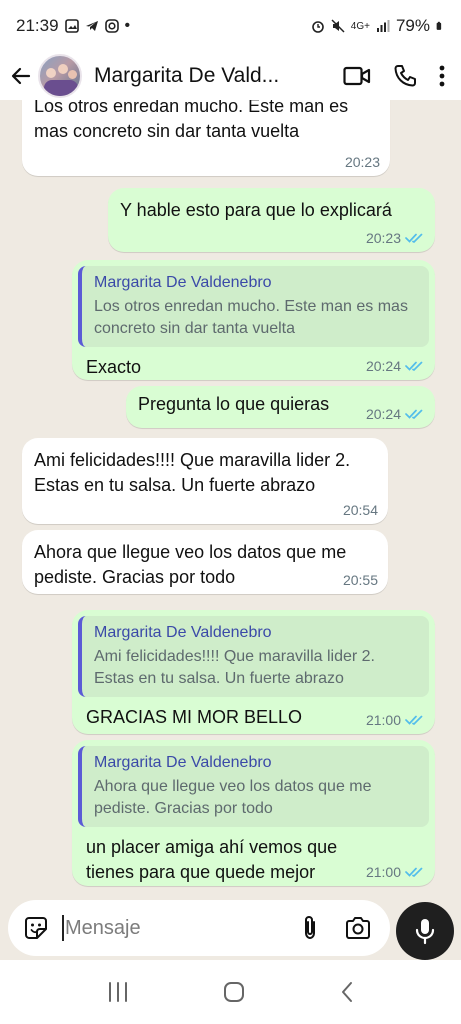  I want to click on message-outgoing: Pregunta lo que quieras 20:24, so click(280, 407).